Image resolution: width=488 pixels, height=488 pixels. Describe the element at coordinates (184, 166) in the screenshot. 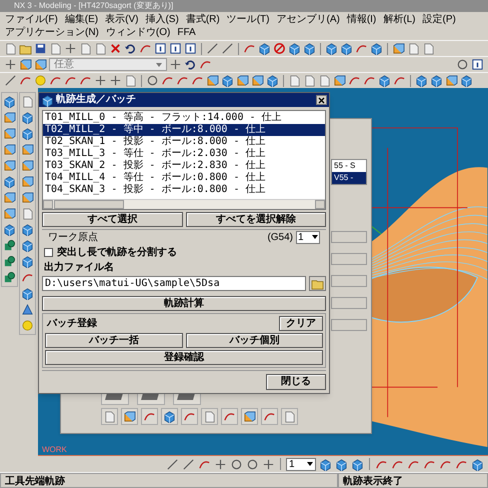

I see `list-item: T03_SKAN_2 - 投影 - ボール:2.830 - 仕上` at that location.